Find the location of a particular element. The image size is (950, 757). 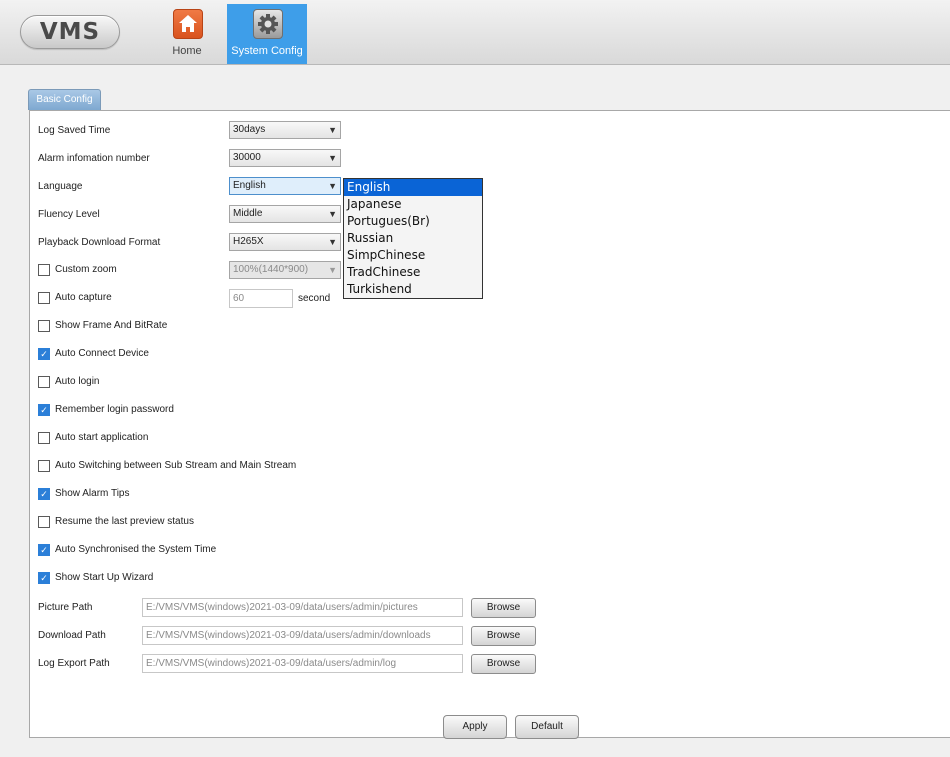

gear-icon is located at coordinates (268, 24).